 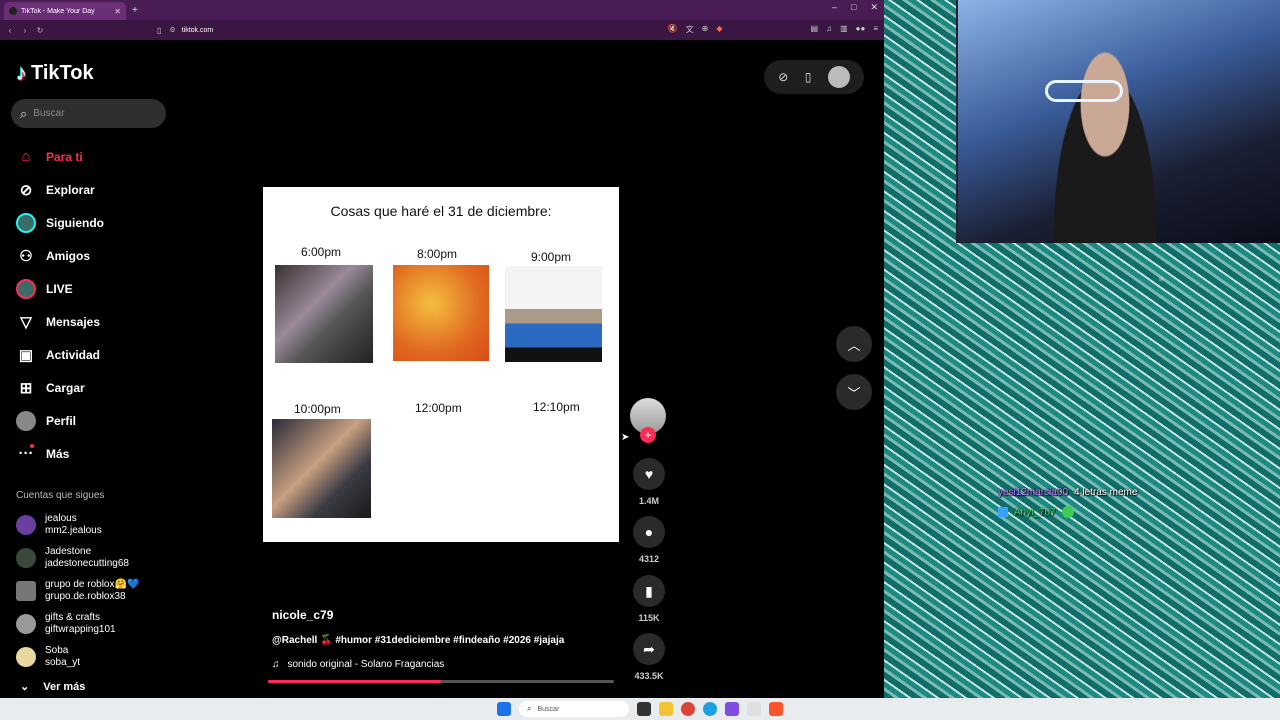 I want to click on sidebar-item-mensajes: ▽ Mensajes, so click(x=106, y=321).